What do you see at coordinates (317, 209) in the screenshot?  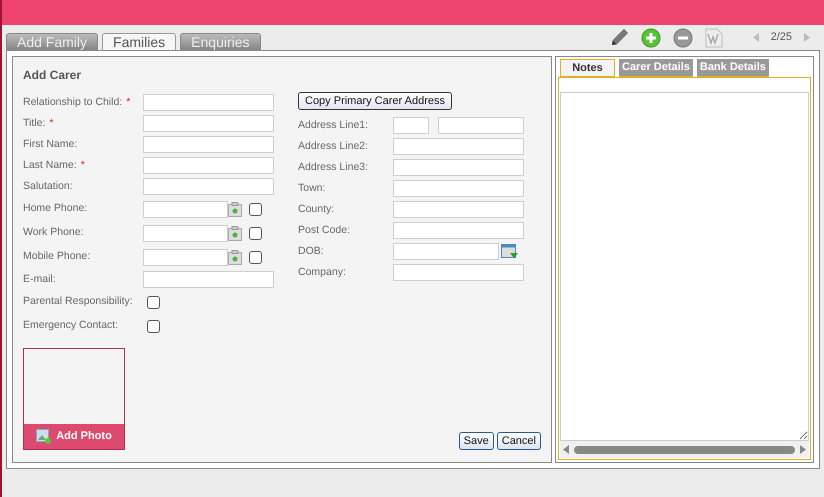 I see `field-label: County:` at bounding box center [317, 209].